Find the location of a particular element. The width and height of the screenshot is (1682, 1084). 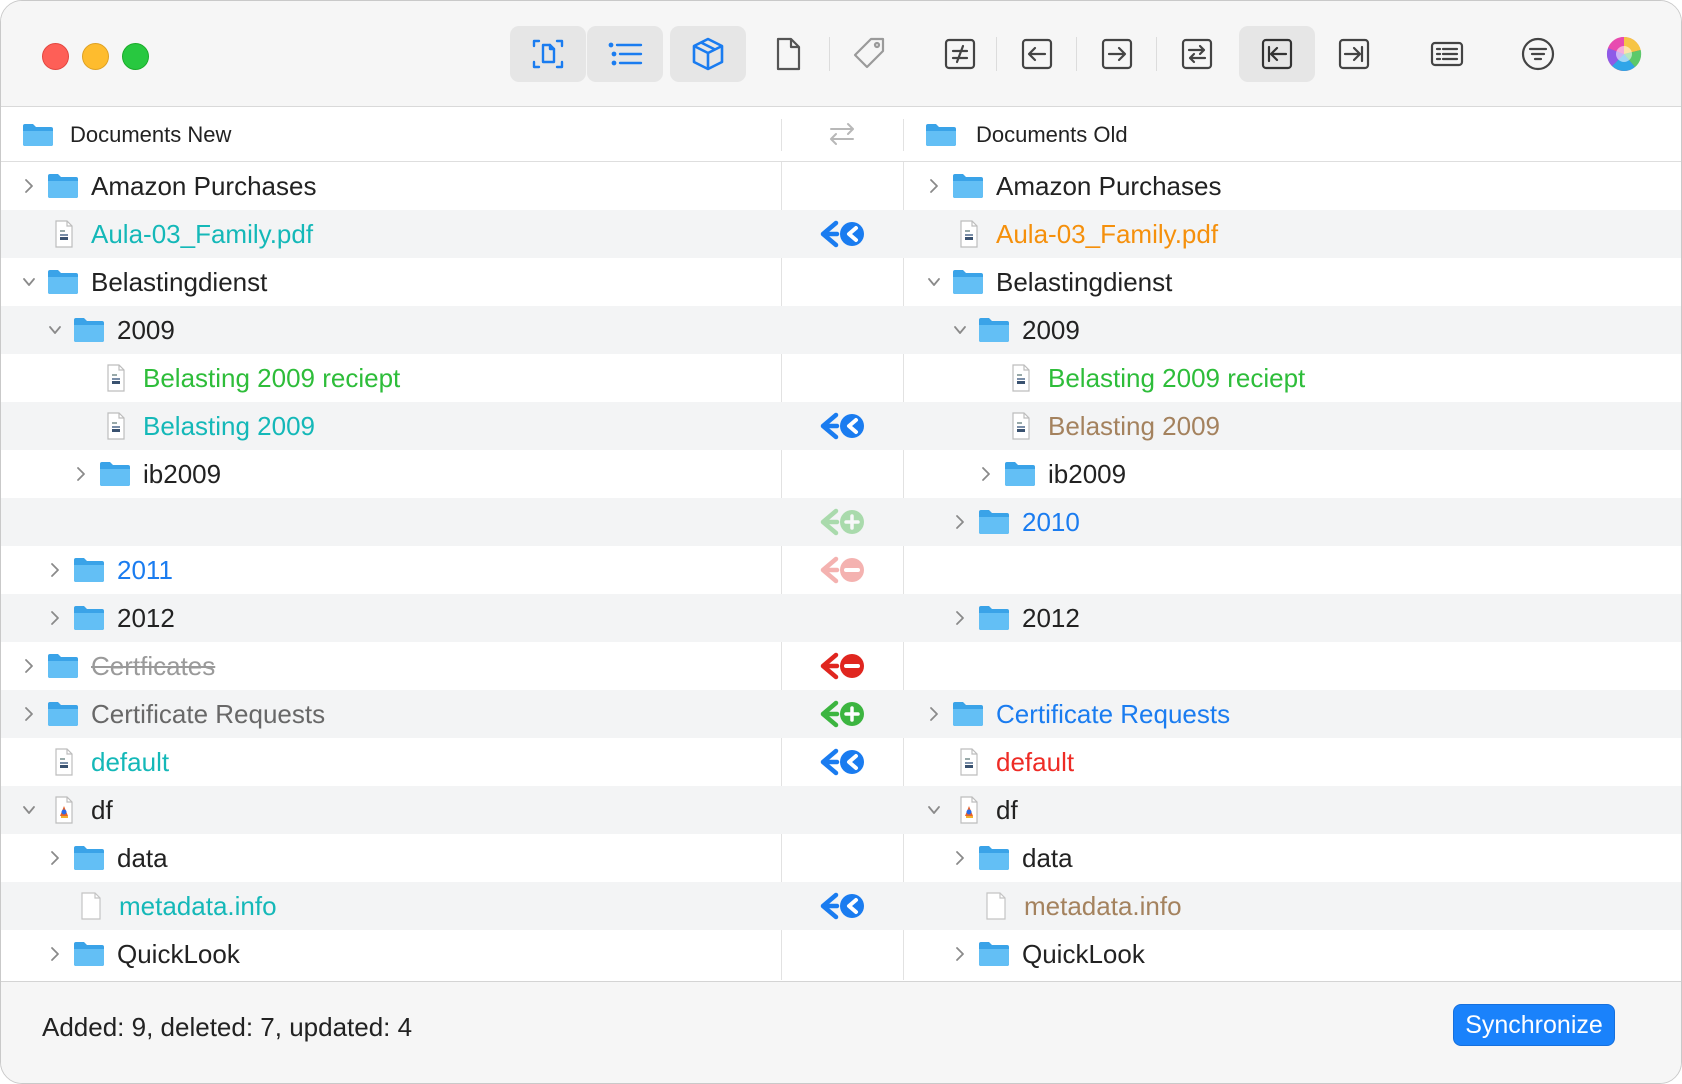

comparison-row: 2009 2009 is located at coordinates (841, 330).